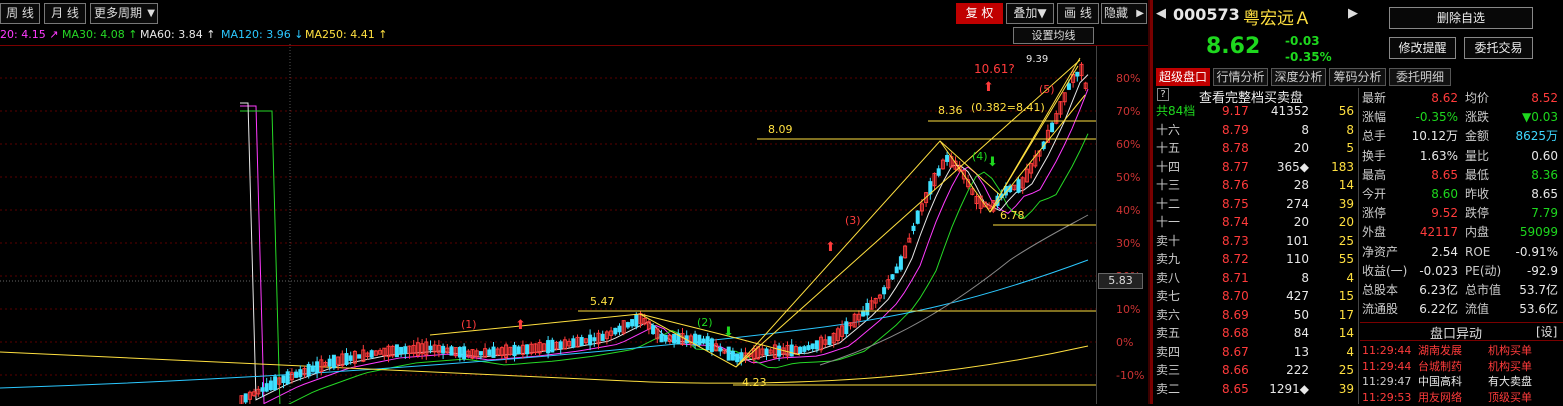  Describe the element at coordinates (1128, 78) in the screenshot. I see `axis-pct-80: 80%` at that location.